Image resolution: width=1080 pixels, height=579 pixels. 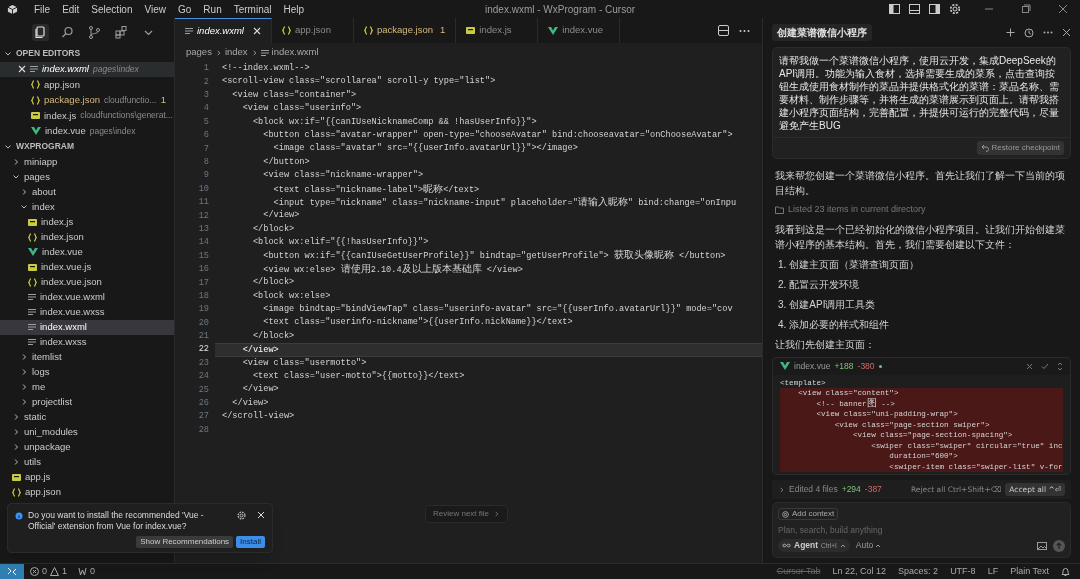 What do you see at coordinates (44, 571) in the screenshot?
I see `error-count: 0` at bounding box center [44, 571].